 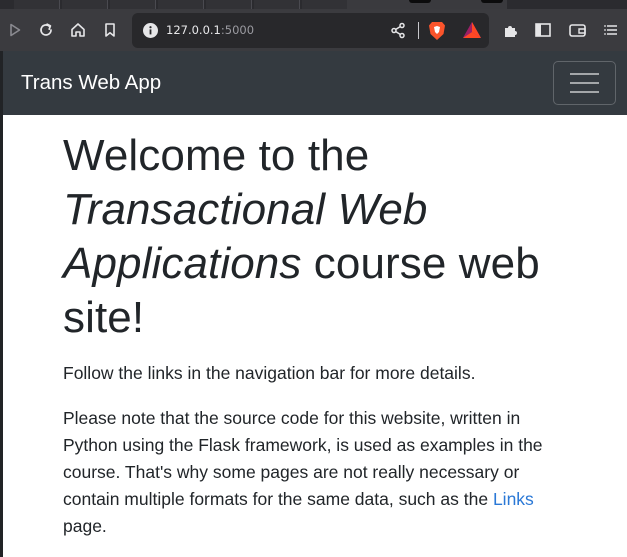 I want to click on address-bar: 127.0.0.1:5000, so click(x=310, y=30).